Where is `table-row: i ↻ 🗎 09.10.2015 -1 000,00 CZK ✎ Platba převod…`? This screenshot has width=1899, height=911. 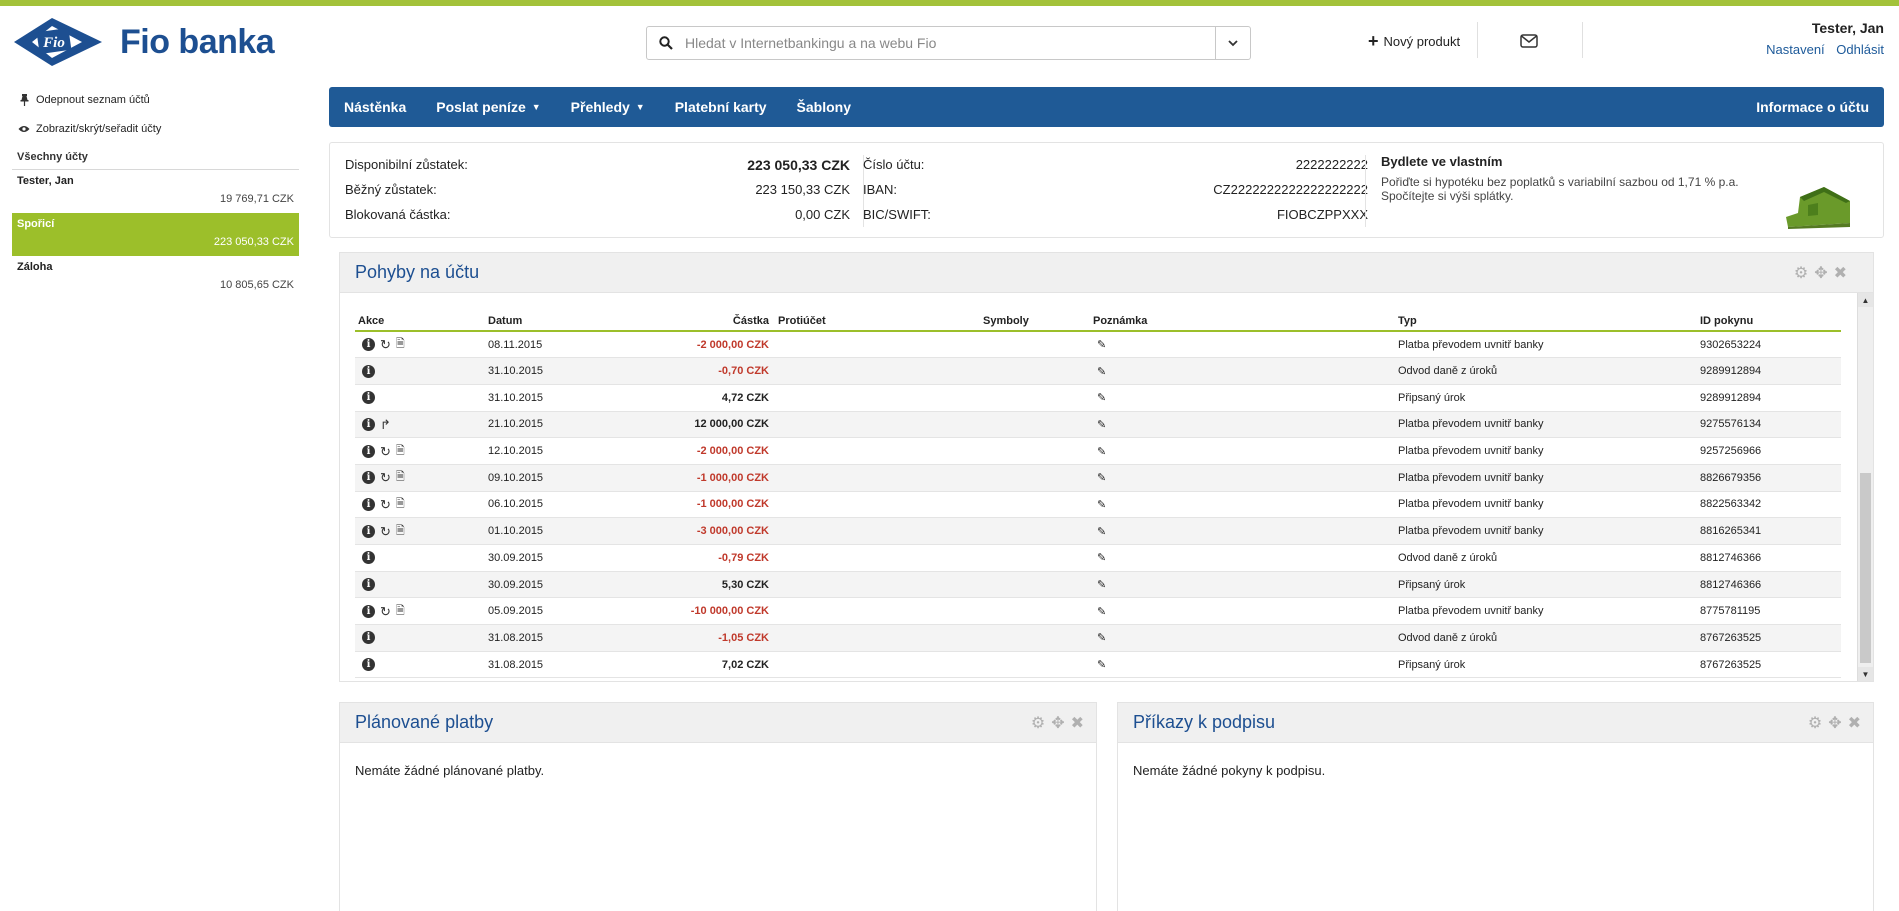
table-row: i ↻ 🗎 09.10.2015 -1 000,00 CZK ✎ Platba převod… is located at coordinates (1098, 478).